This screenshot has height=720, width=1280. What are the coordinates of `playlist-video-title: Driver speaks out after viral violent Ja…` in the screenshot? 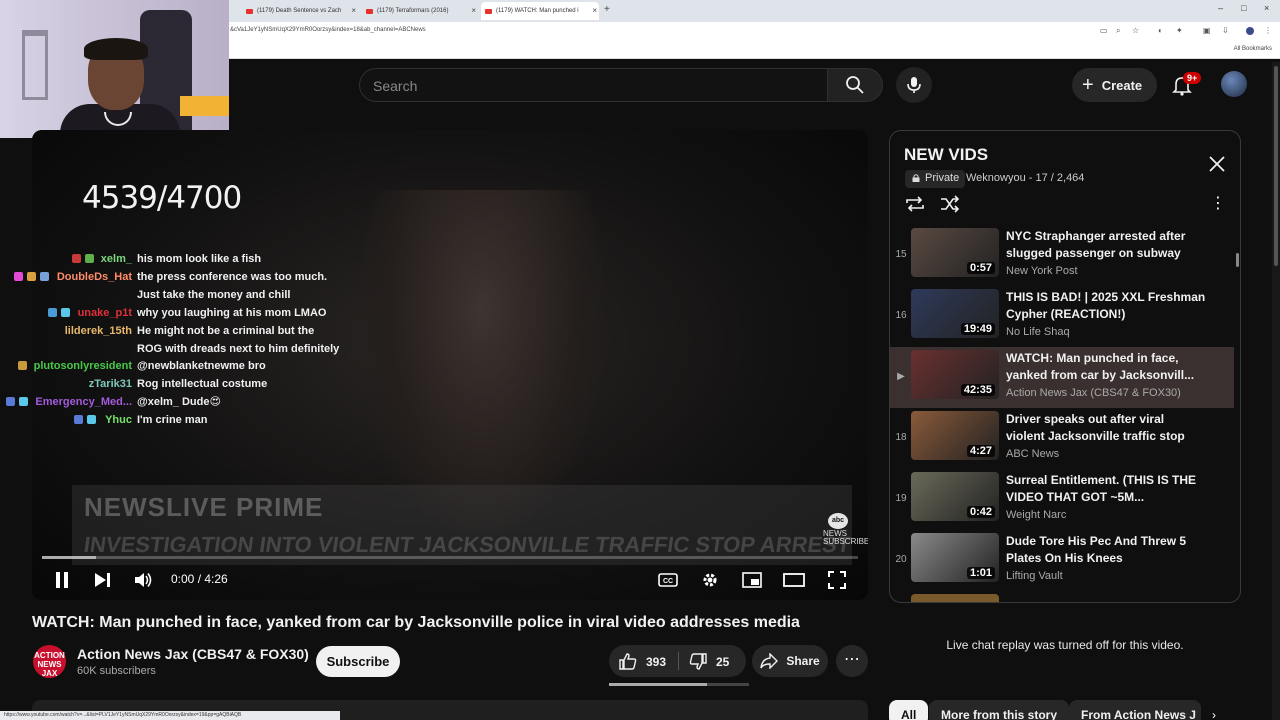 It's located at (1106, 428).